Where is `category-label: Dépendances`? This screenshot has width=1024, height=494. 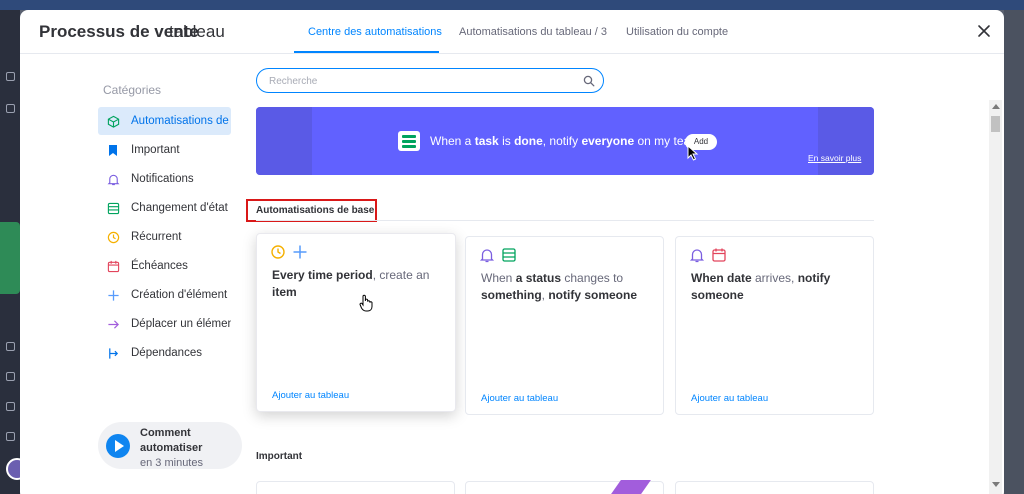
category-label: Dépendances is located at coordinates (166, 353).